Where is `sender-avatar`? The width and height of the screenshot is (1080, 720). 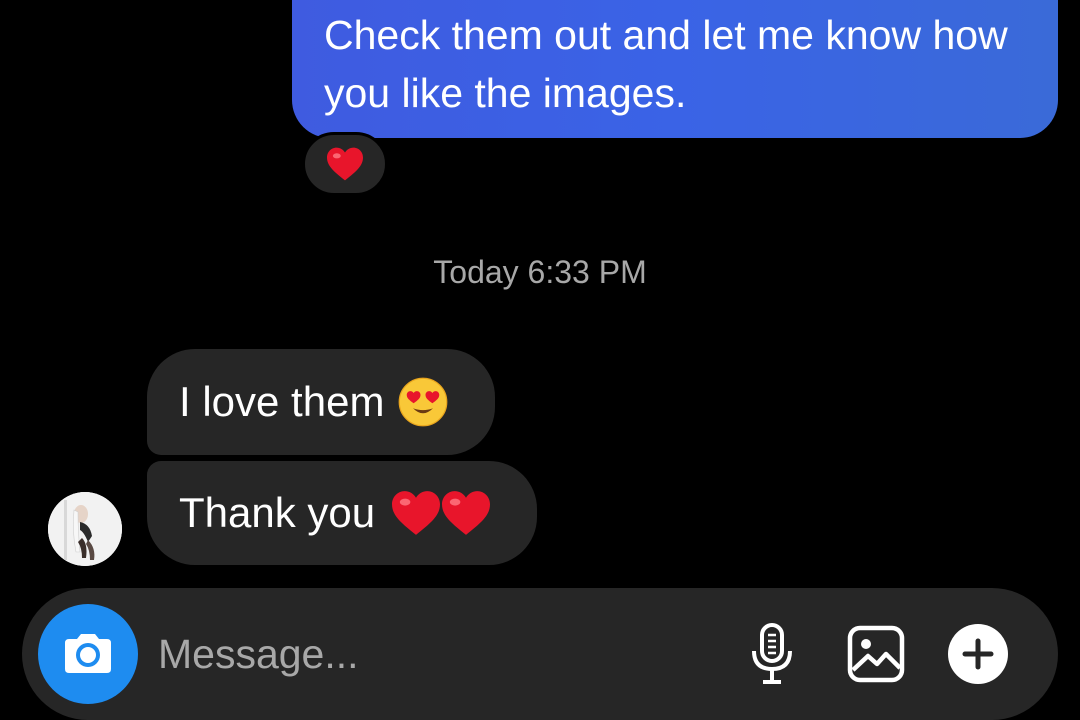 sender-avatar is located at coordinates (85, 529).